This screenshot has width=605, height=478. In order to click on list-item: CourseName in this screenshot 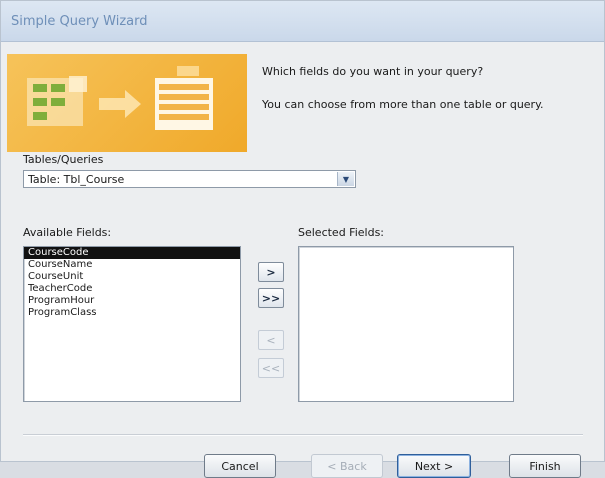, I will do `click(132, 265)`.